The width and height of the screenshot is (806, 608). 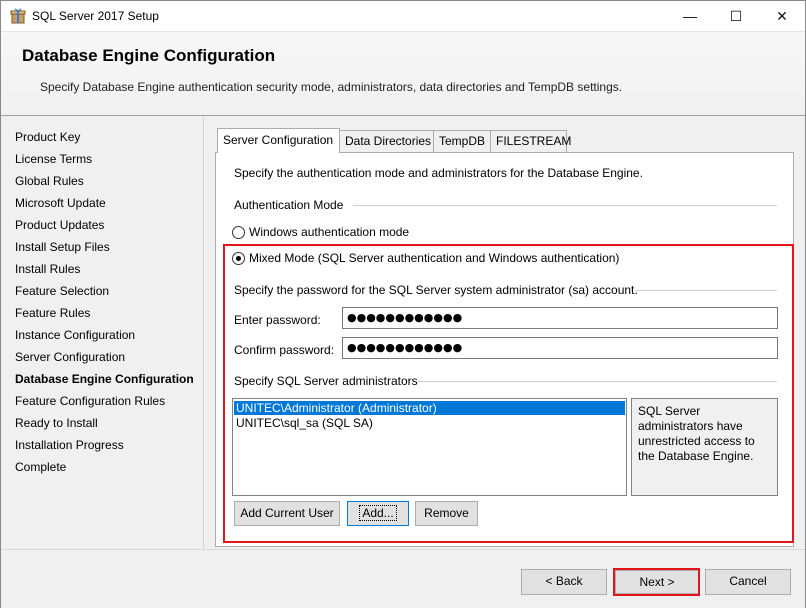 I want to click on tab-filestream: FILESTREAM, so click(x=530, y=141).